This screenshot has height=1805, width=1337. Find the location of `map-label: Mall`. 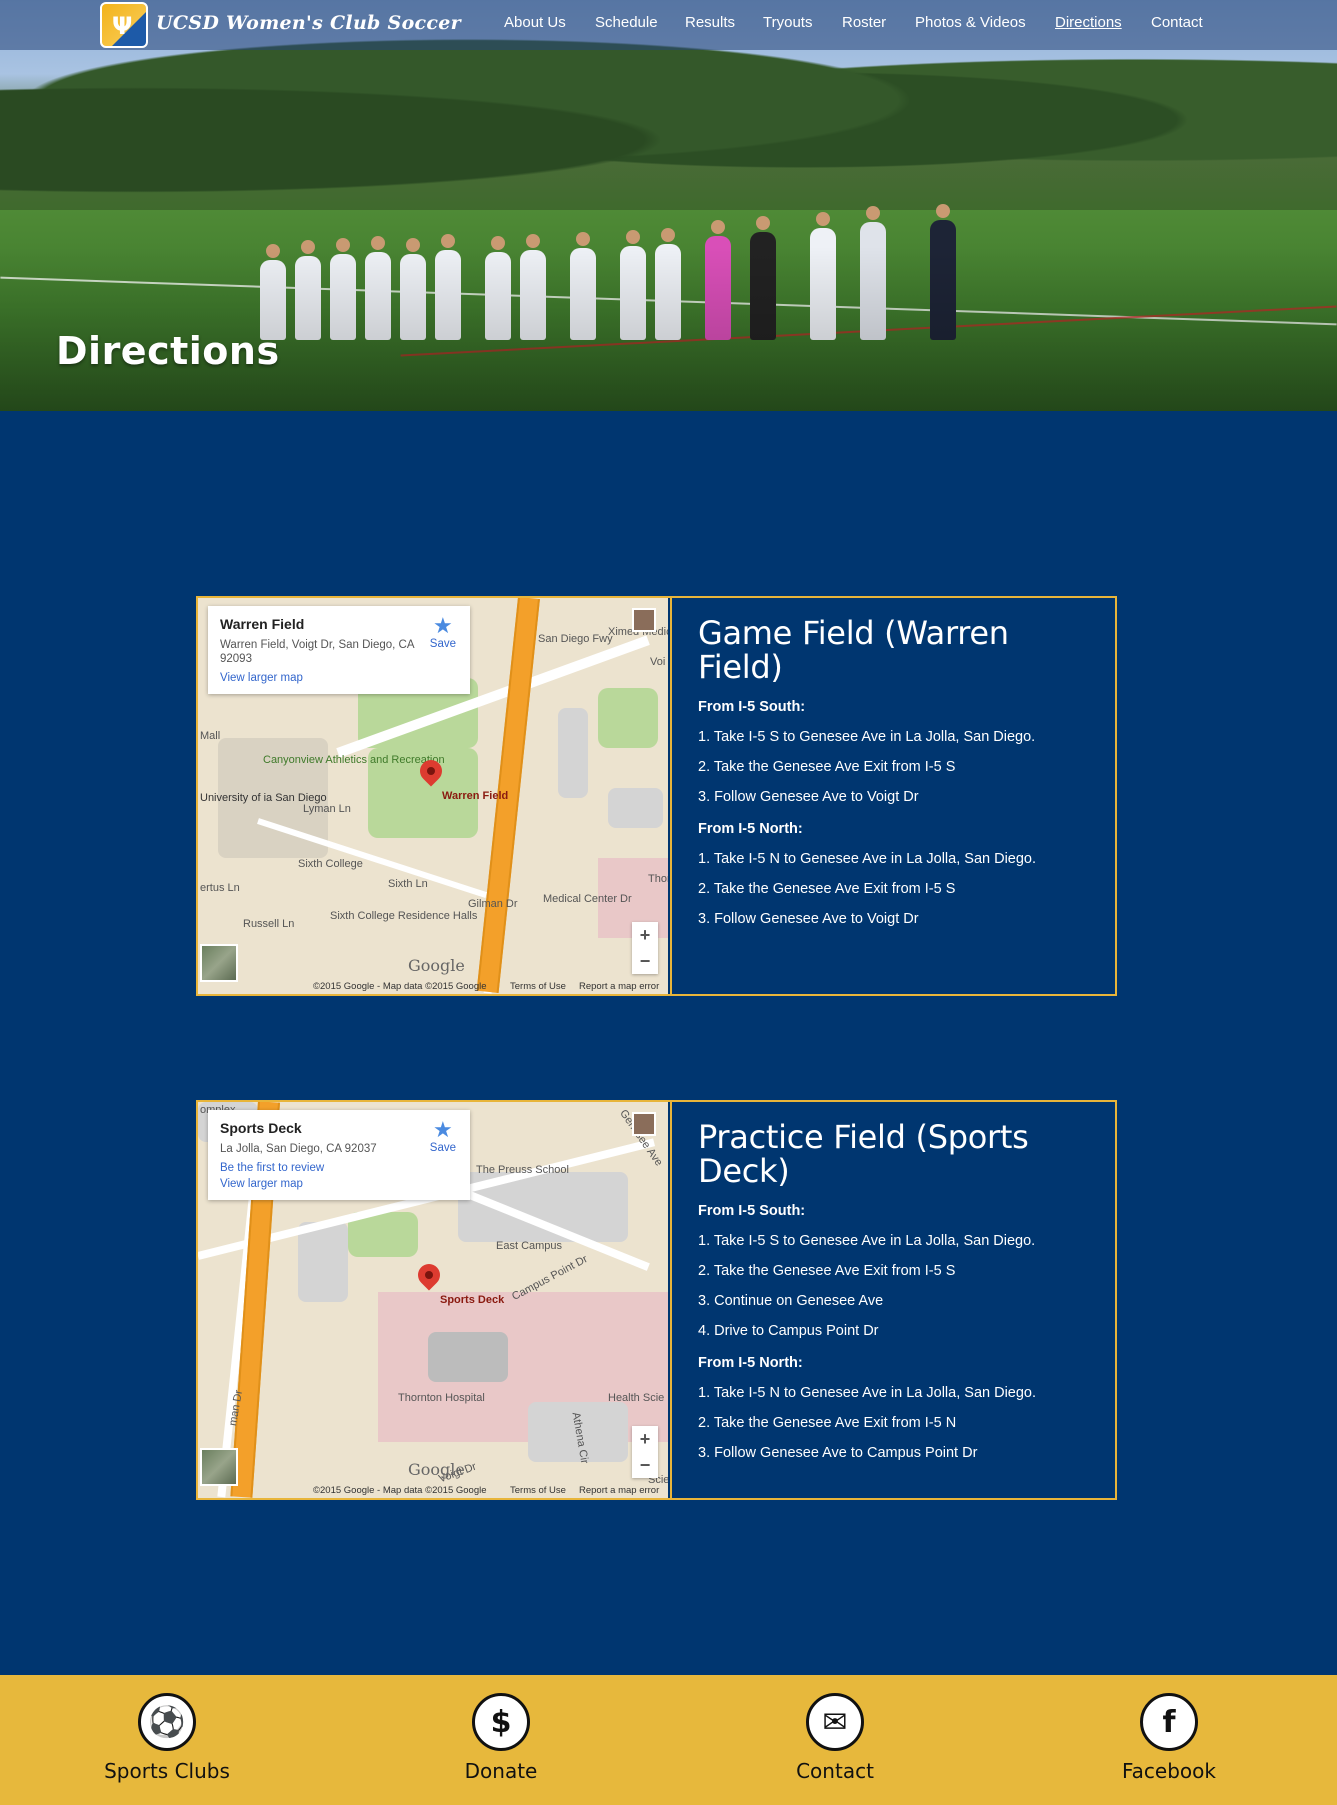

map-label: Mall is located at coordinates (210, 736).